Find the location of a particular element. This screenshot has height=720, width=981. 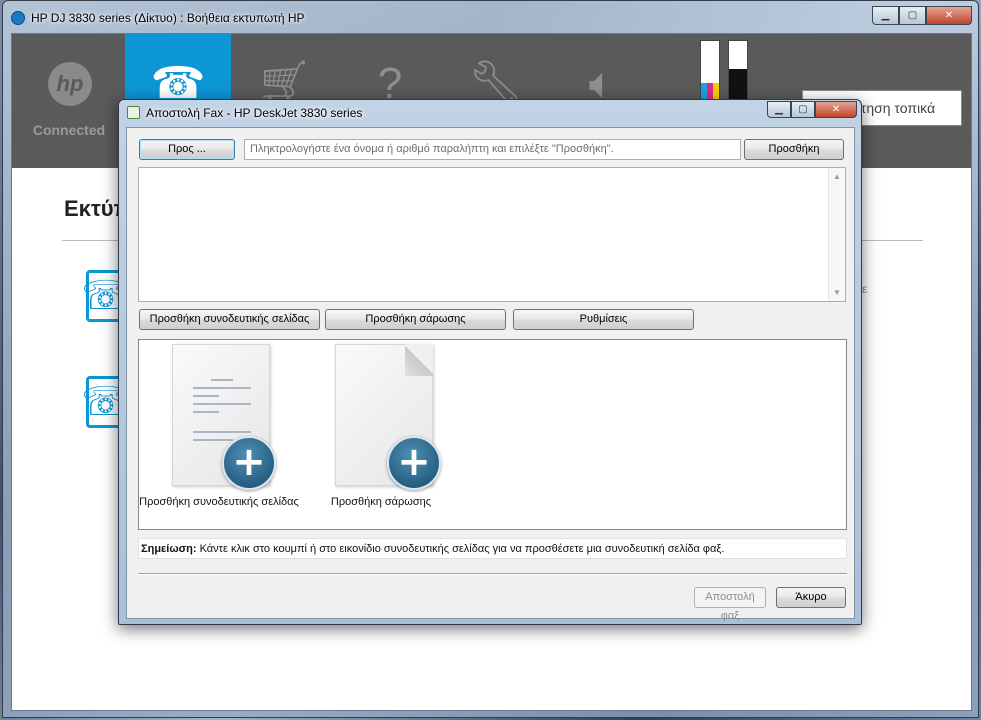

main-window-controls: ▁ ▢ ✕ is located at coordinates (922, 15).